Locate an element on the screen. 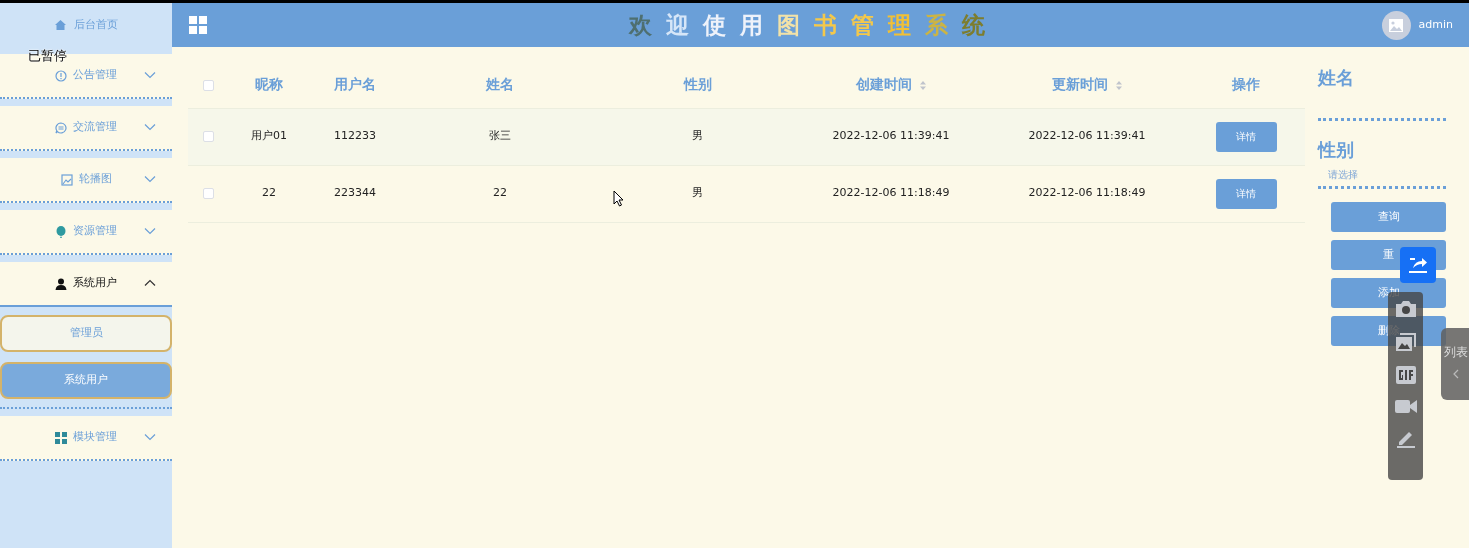 This screenshot has width=1469, height=548. grid-icon is located at coordinates (61, 437).